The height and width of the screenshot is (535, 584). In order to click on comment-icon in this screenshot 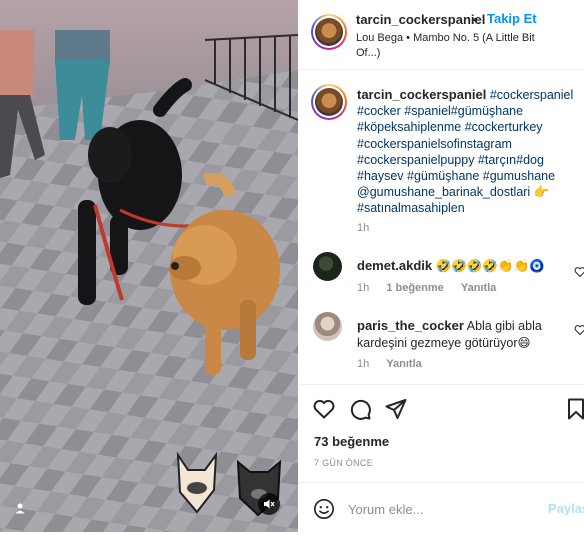, I will do `click(360, 409)`.